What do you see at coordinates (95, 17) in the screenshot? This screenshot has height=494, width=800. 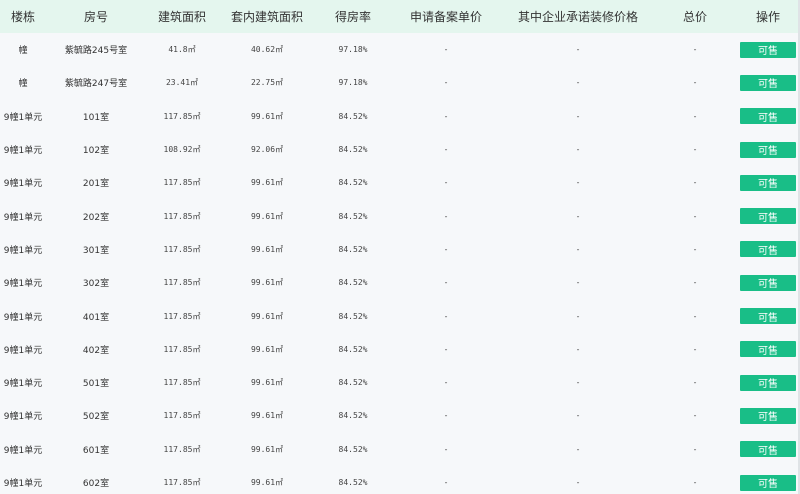 I see `header-room: 房号` at bounding box center [95, 17].